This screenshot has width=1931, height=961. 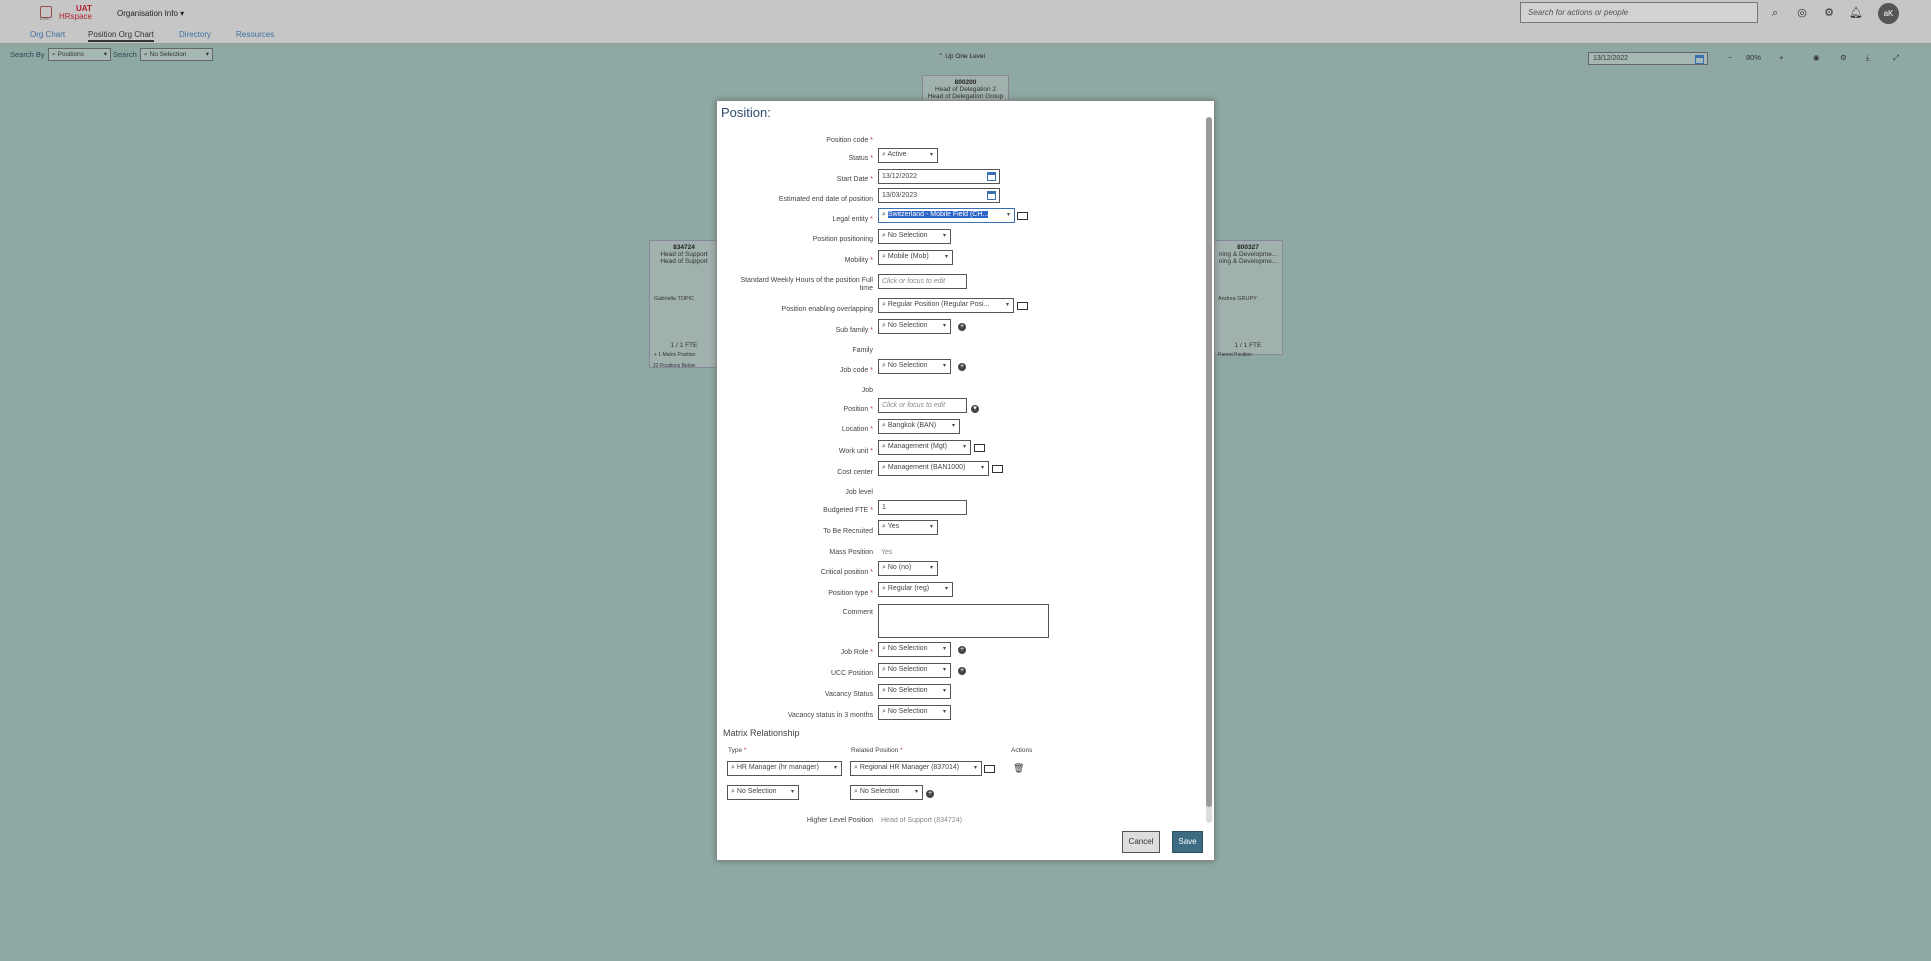 What do you see at coordinates (914, 236) in the screenshot?
I see `positioning-select: ⌕ No Selection ▾` at bounding box center [914, 236].